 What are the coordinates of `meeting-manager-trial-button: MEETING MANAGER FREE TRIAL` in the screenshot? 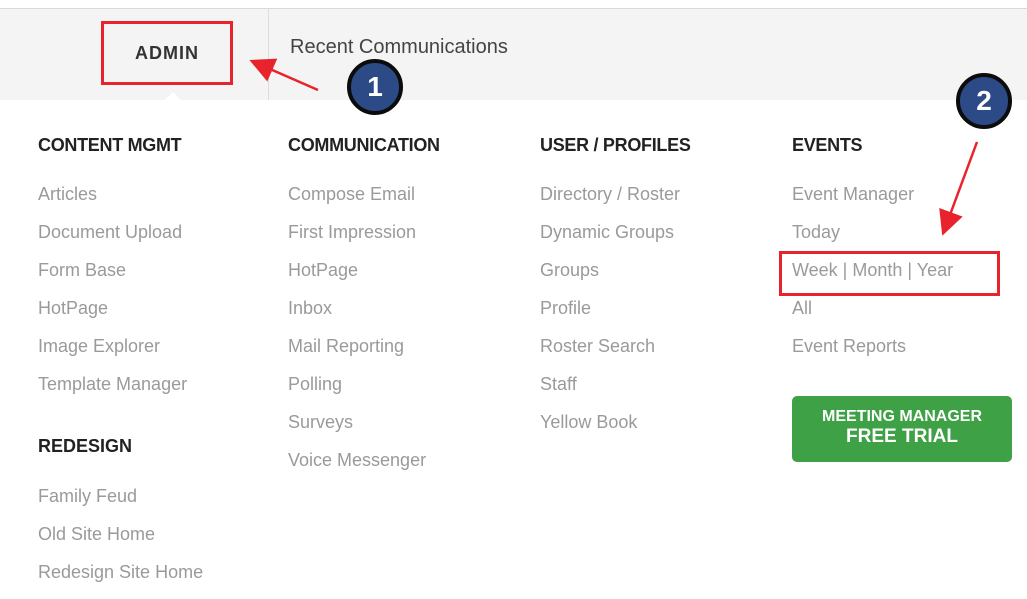 It's located at (902, 429).